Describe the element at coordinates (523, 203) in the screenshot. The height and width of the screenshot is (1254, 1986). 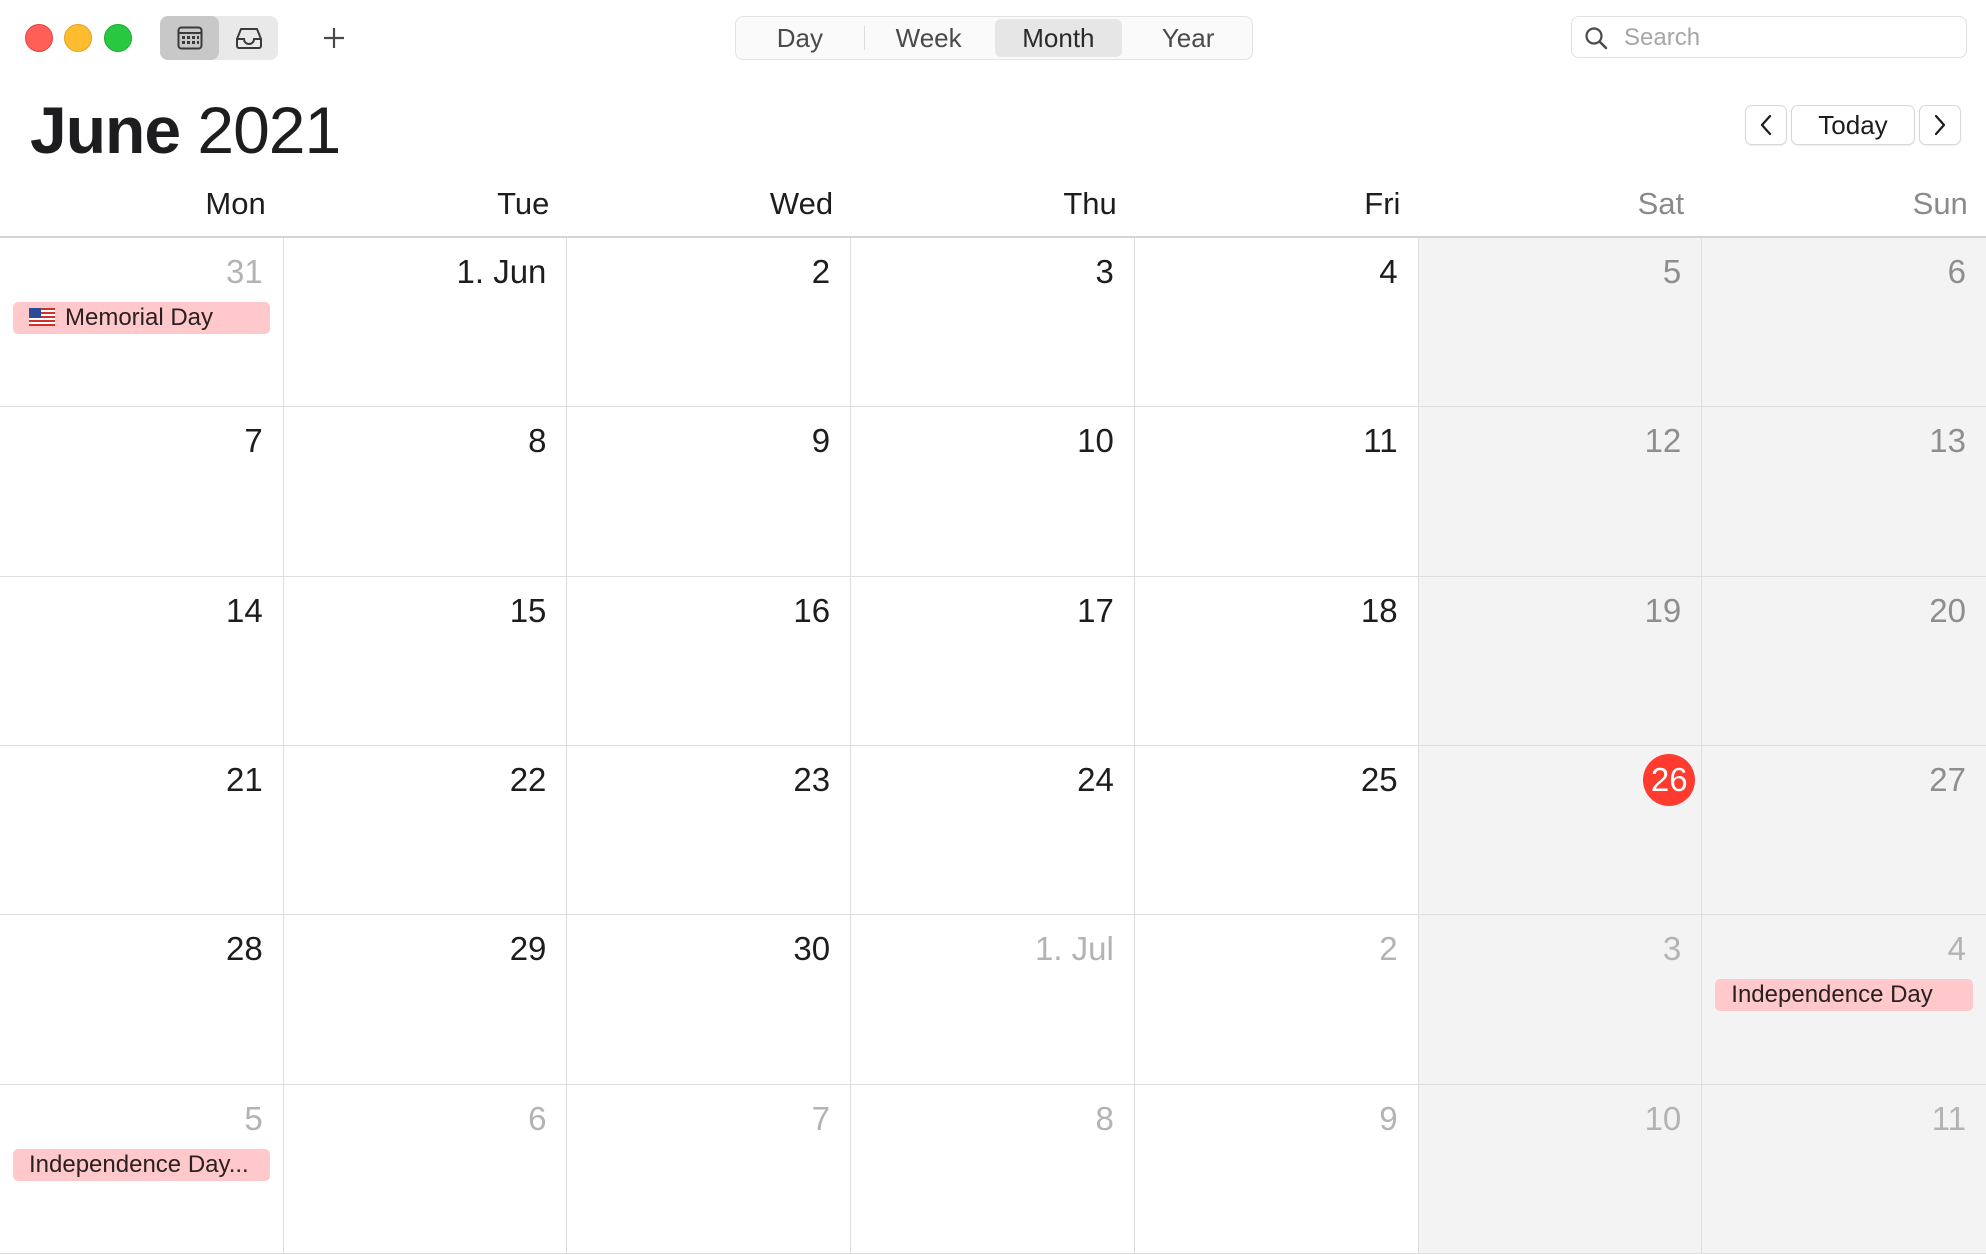
I see `weekday-header: Tue` at that location.